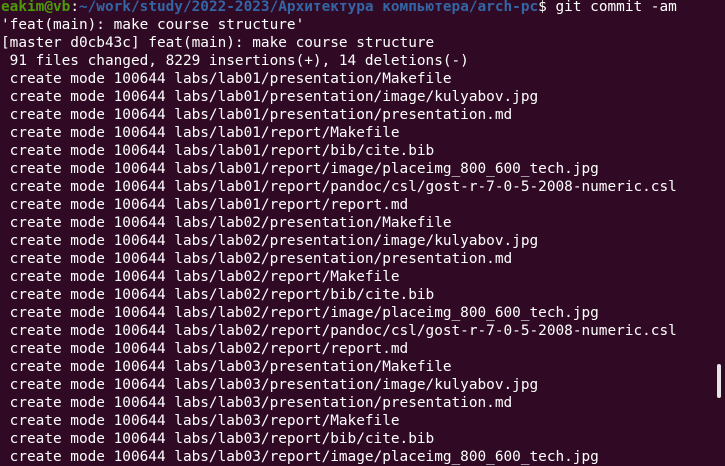  What do you see at coordinates (36, 7) in the screenshot?
I see `prompt-user-host: eakim@vb` at bounding box center [36, 7].